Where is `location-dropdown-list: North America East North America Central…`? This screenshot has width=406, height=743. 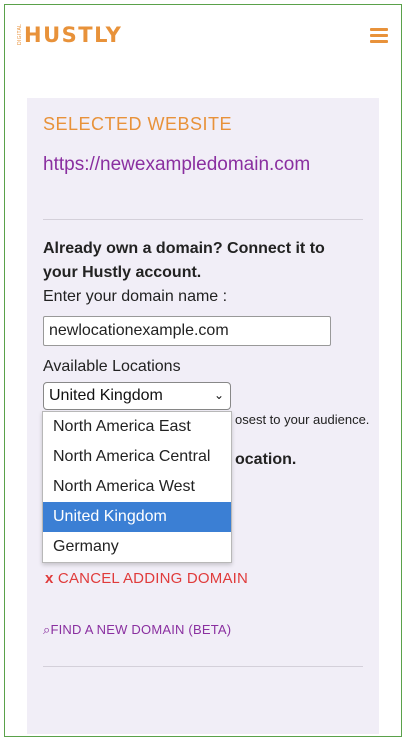
location-dropdown-list: North America East North America Central… is located at coordinates (137, 487).